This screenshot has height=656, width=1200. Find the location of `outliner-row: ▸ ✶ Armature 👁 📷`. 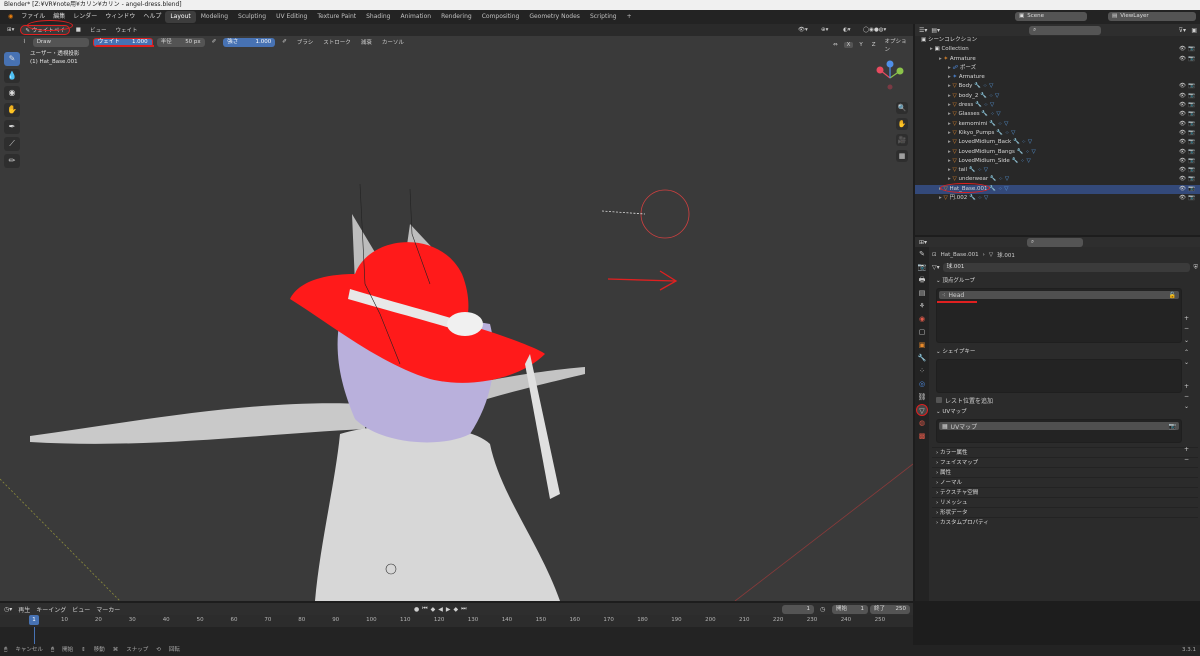

outliner-row: ▸ ✶ Armature 👁 📷 is located at coordinates (1057, 59).